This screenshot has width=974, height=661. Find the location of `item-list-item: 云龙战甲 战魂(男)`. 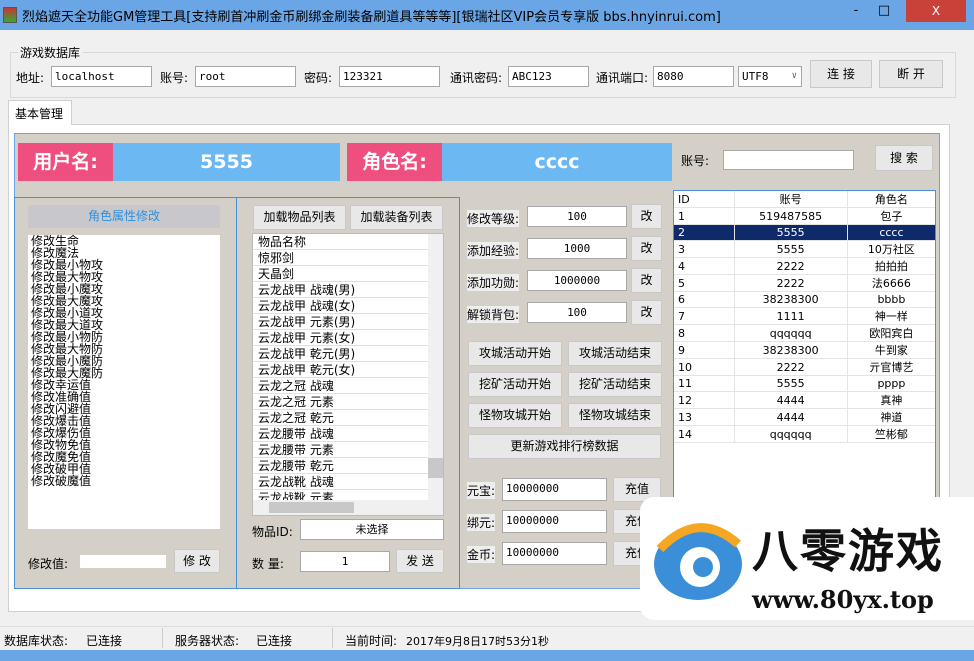

item-list-item: 云龙战甲 战魂(男) is located at coordinates (341, 290).